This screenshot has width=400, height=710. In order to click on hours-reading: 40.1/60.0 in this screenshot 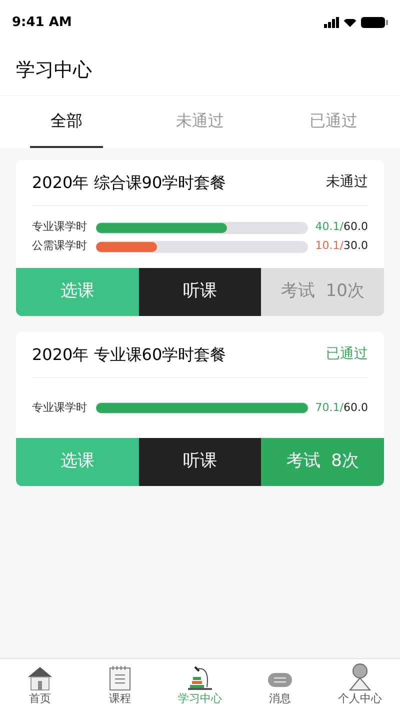, I will do `click(341, 227)`.